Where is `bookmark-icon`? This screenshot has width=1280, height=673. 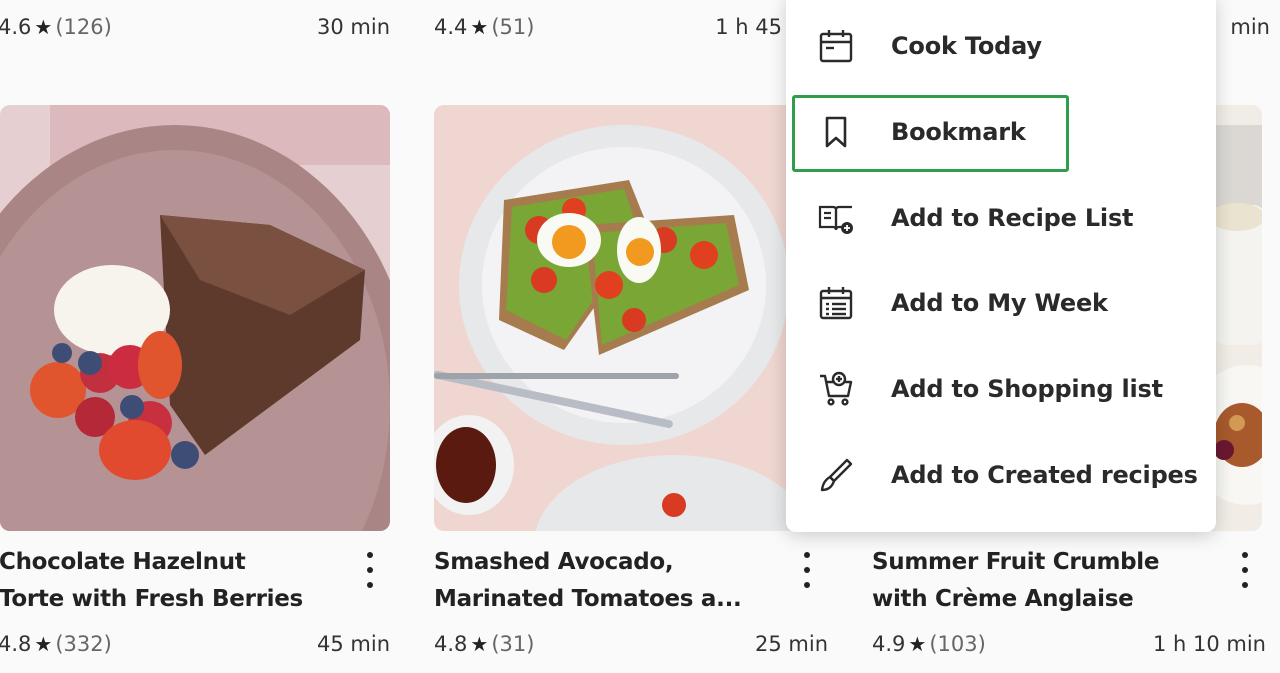
bookmark-icon is located at coordinates (836, 132).